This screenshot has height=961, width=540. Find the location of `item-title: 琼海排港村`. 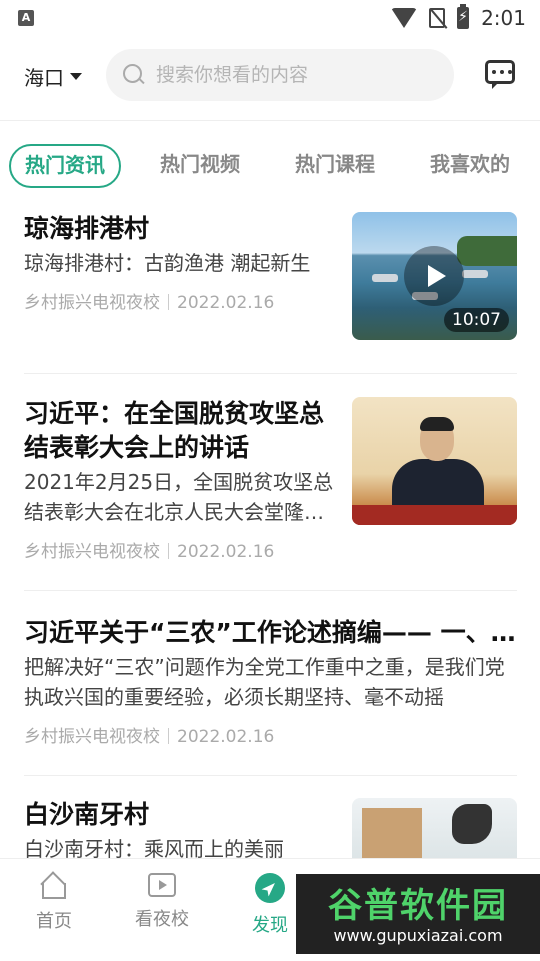

item-title: 琼海排港村 is located at coordinates (87, 228).